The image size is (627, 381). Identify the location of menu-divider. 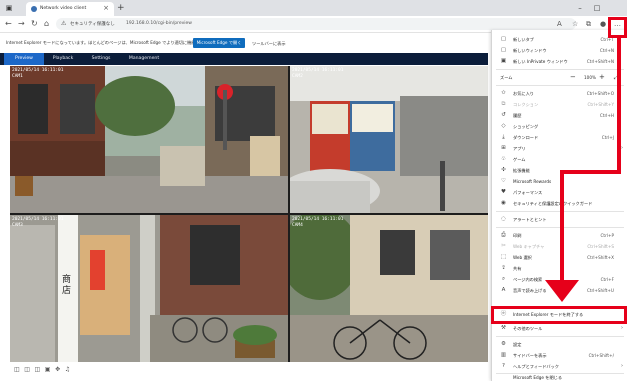
(560, 85).